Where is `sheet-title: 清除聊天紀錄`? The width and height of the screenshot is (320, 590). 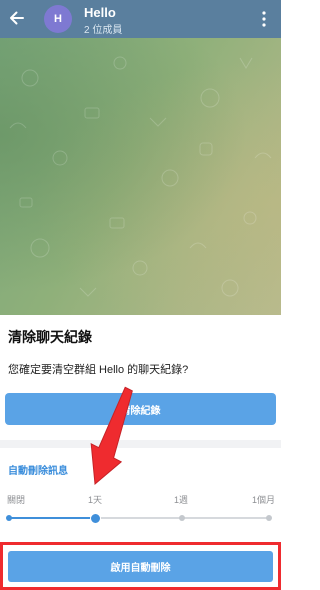 sheet-title: 清除聊天紀錄 is located at coordinates (50, 337).